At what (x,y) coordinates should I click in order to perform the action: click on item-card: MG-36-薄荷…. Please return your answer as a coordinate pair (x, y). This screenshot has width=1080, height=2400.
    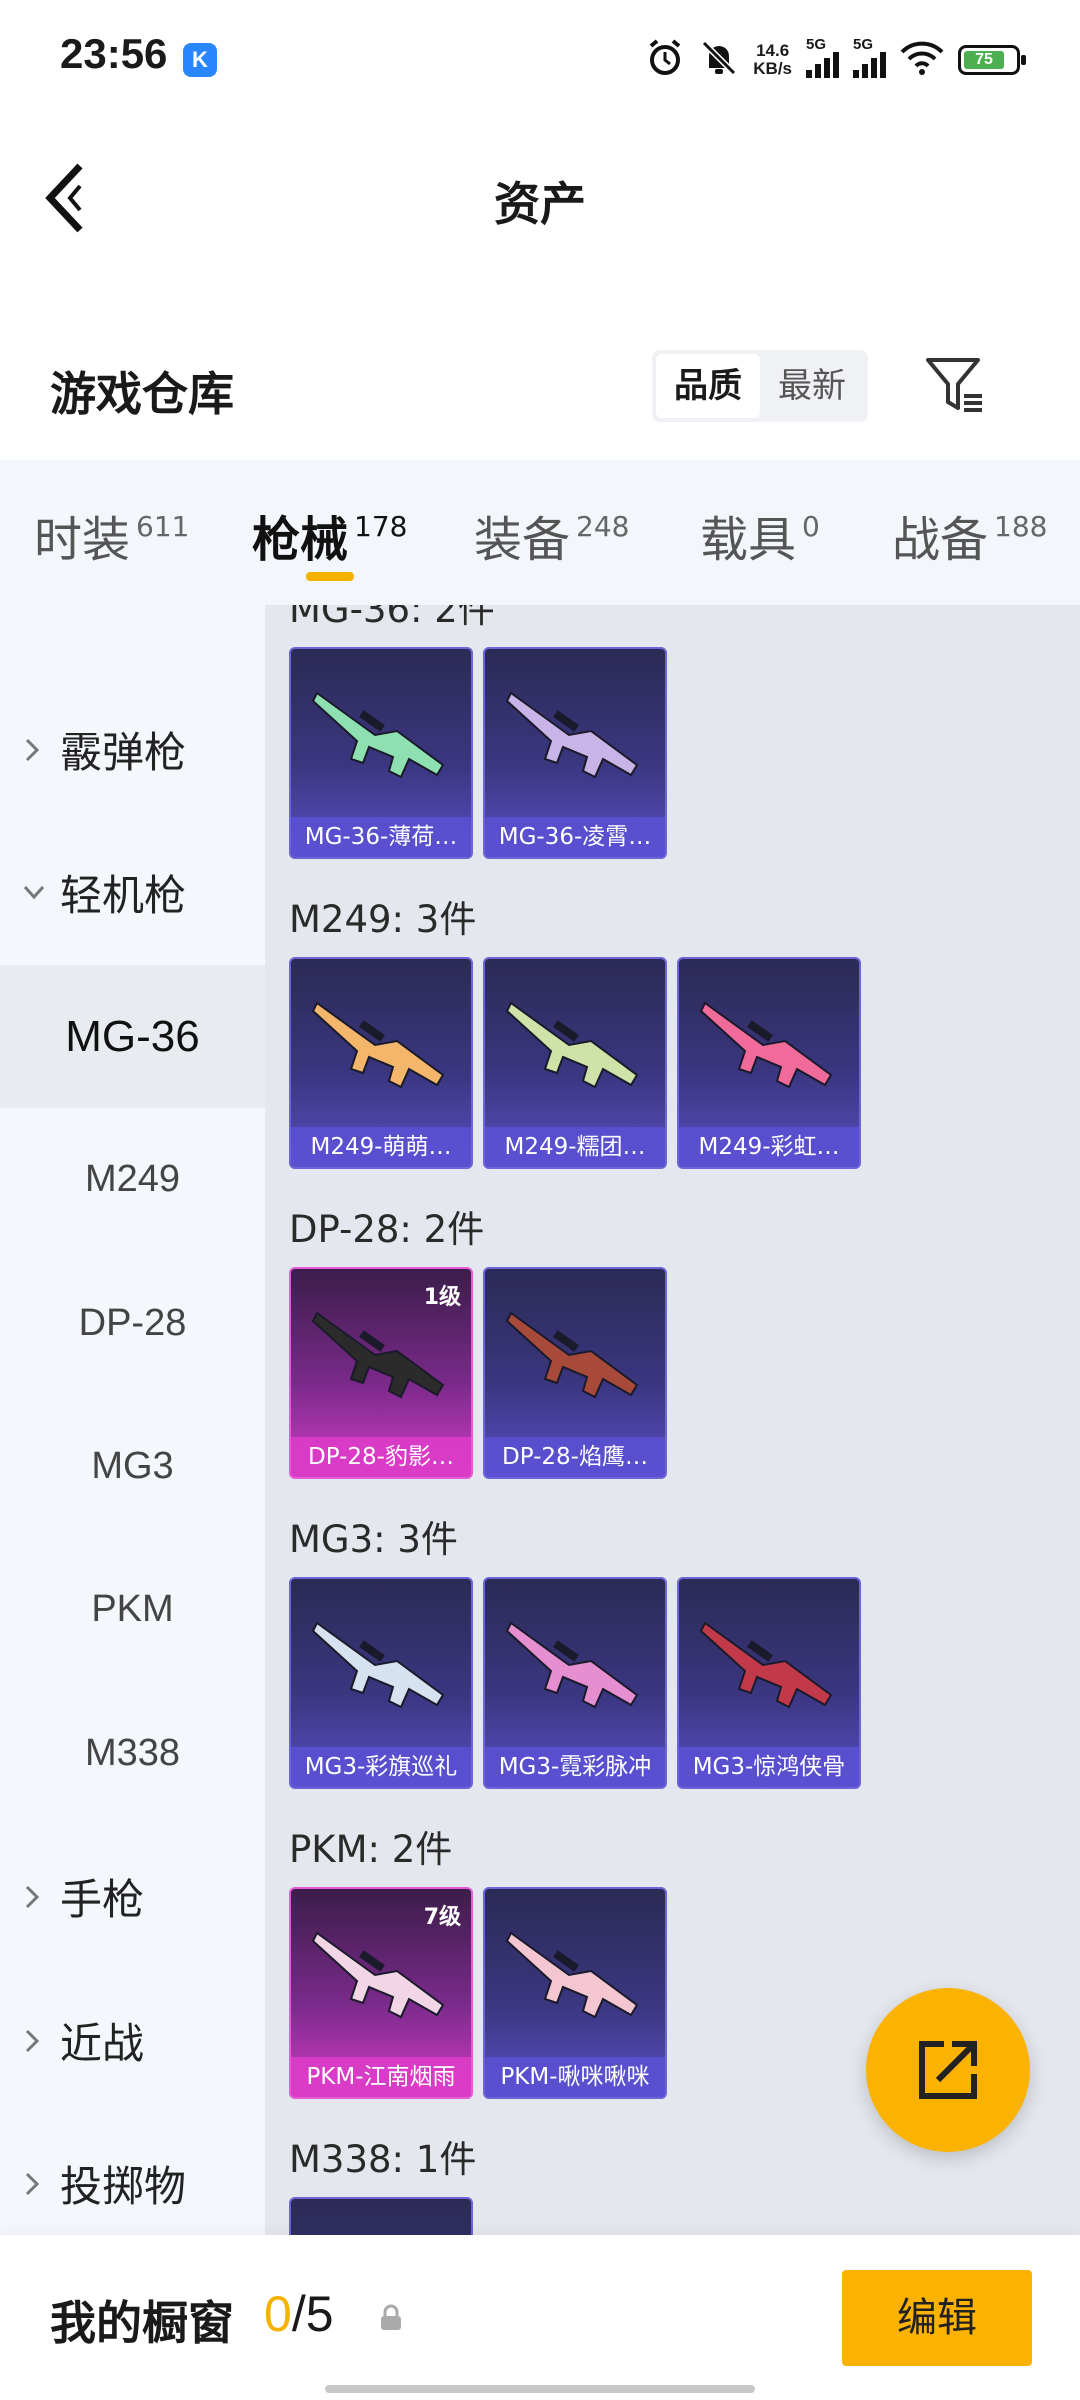
    Looking at the image, I should click on (381, 753).